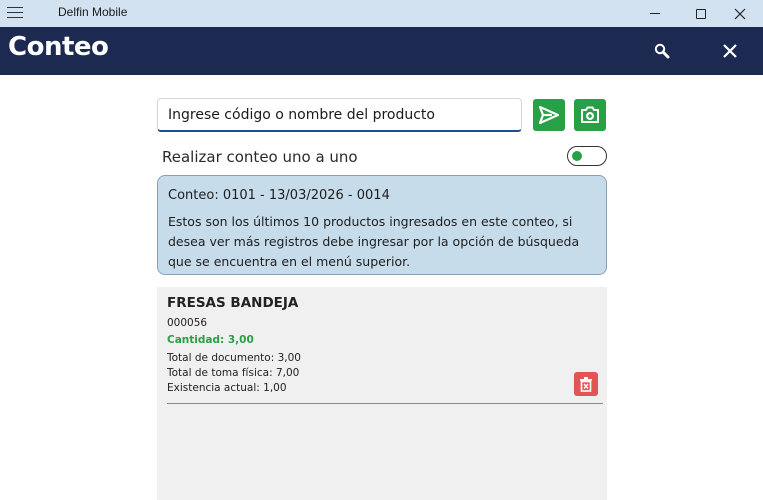 The image size is (763, 500). I want to click on delete-item-button, so click(586, 384).